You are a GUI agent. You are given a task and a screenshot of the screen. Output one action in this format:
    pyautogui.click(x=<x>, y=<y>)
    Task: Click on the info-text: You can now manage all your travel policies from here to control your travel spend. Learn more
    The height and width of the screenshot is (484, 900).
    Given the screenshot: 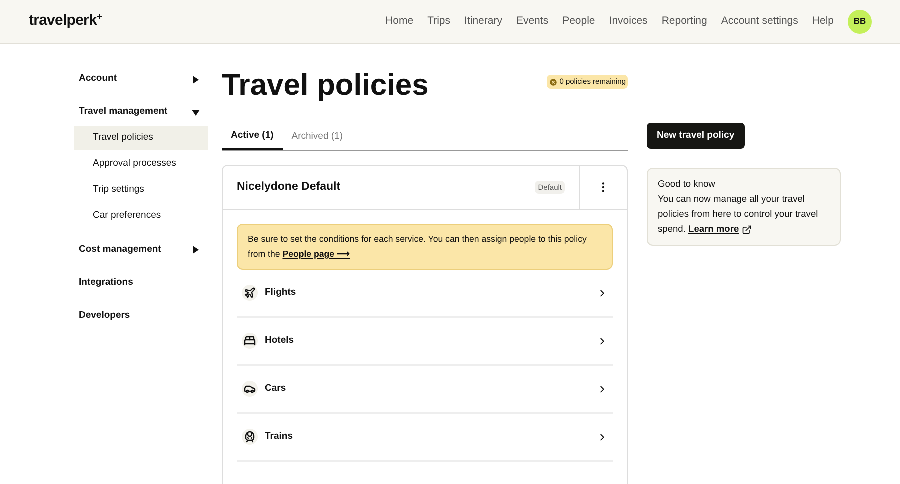 What is the action you would take?
    pyautogui.click(x=739, y=215)
    